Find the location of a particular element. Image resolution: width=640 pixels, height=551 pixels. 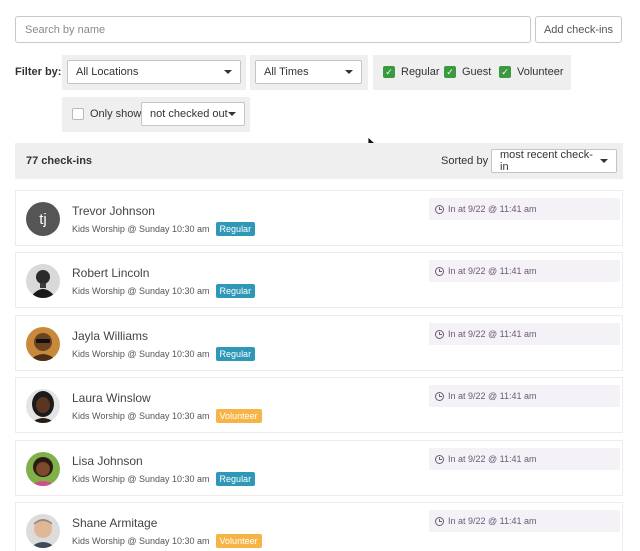

type-filter-panel: ✓ Regular ✓ Guest ✓ Volunteer is located at coordinates (472, 72).